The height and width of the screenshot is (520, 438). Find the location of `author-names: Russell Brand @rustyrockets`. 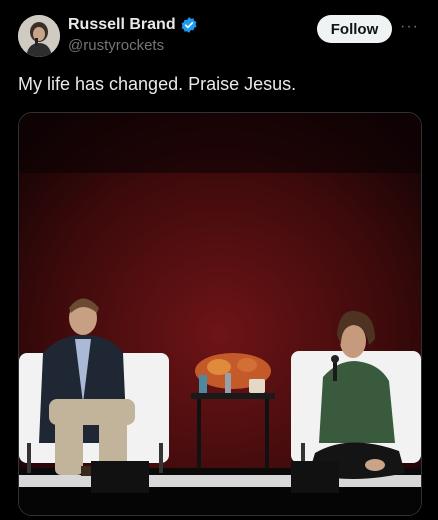

author-names: Russell Brand @rustyrockets is located at coordinates (133, 35).